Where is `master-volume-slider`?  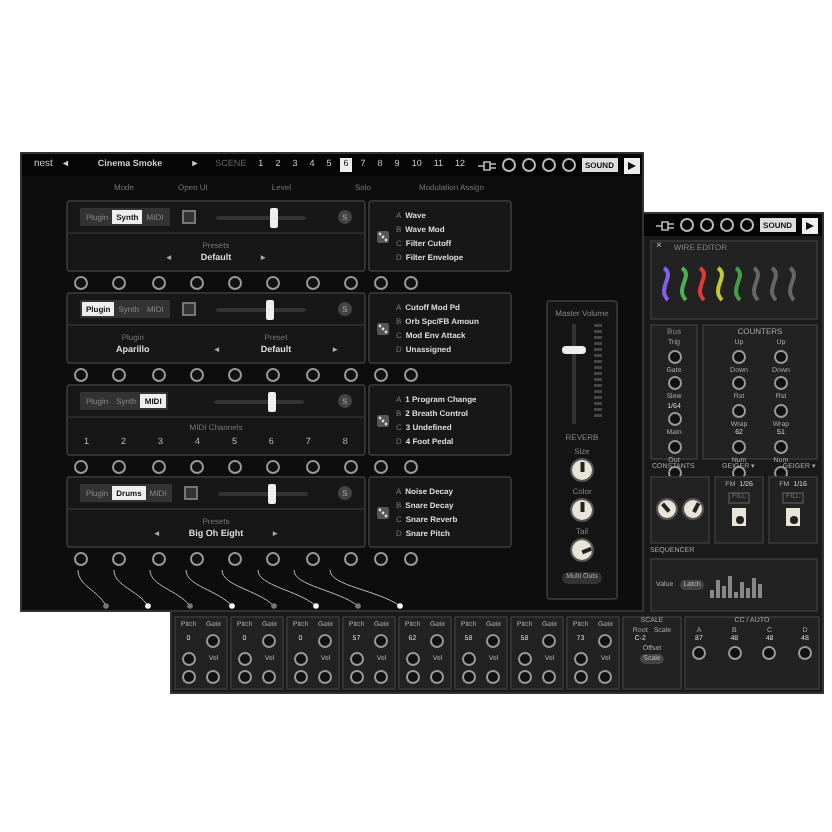 master-volume-slider is located at coordinates (574, 374).